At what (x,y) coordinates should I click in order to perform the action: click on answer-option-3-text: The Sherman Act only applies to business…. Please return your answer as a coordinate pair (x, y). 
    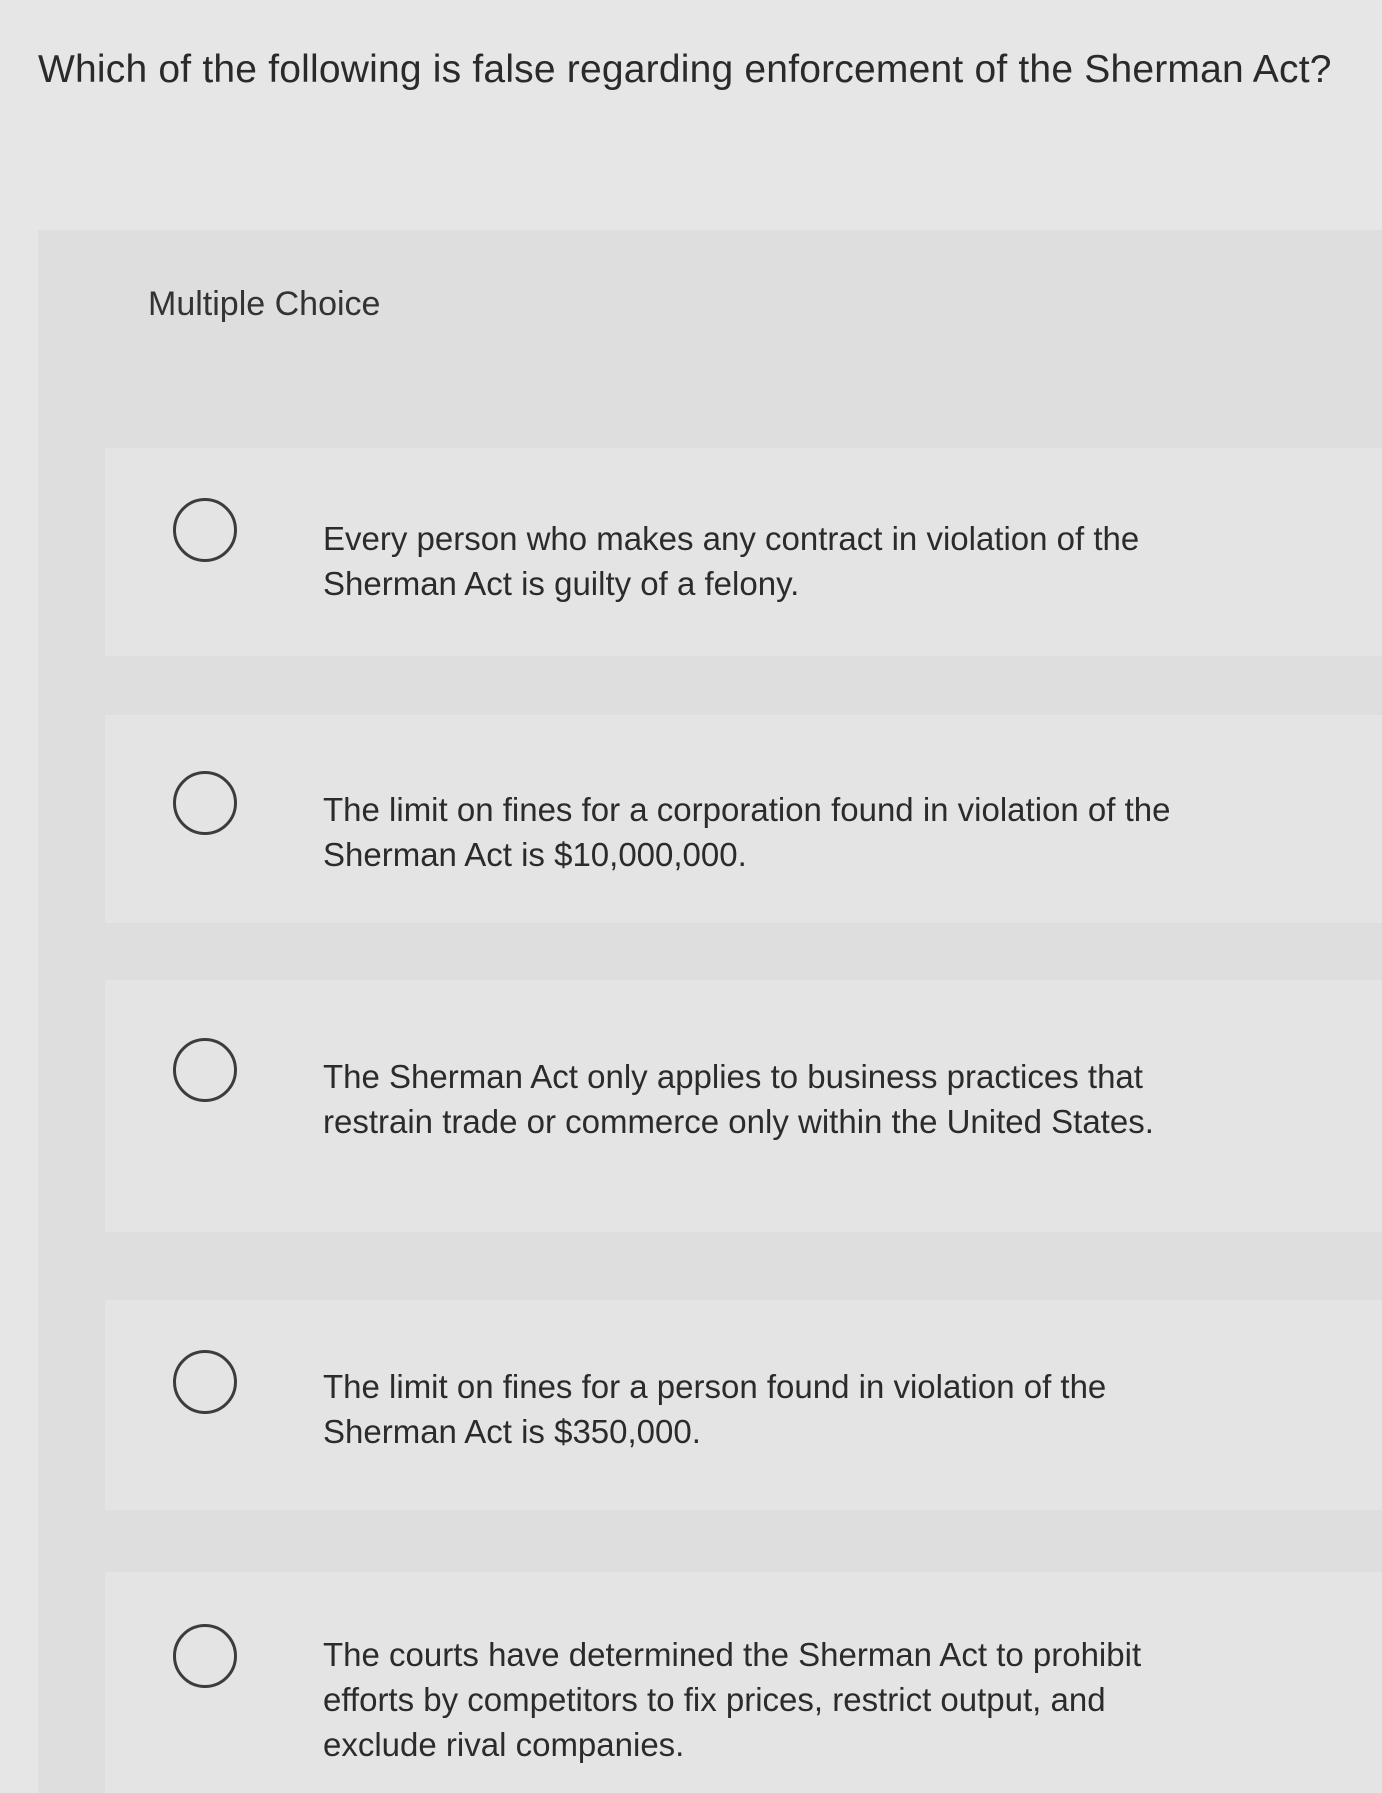
    Looking at the image, I should click on (738, 1099).